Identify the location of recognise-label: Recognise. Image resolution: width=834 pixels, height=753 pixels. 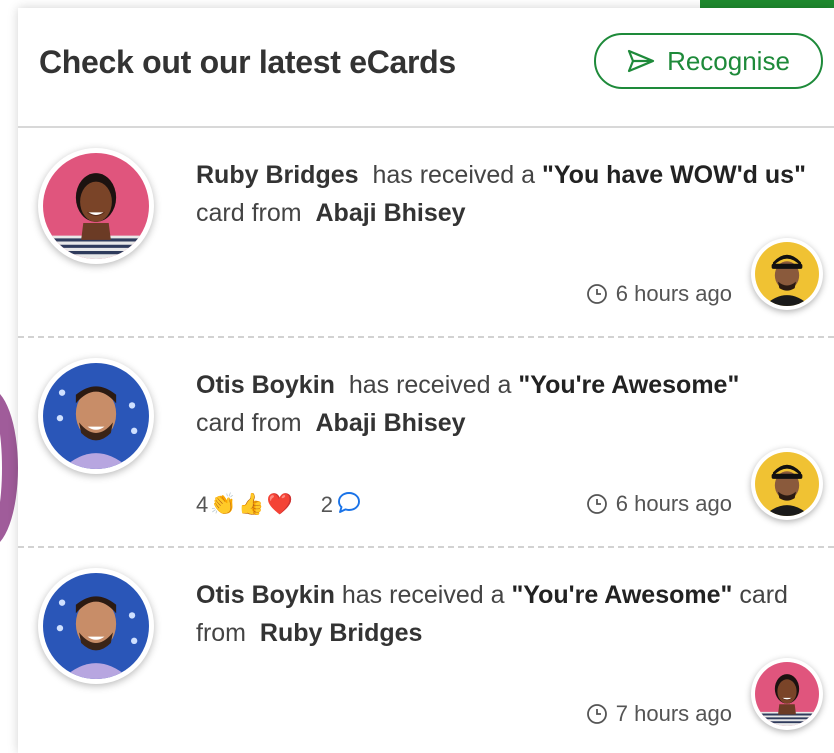
(728, 60).